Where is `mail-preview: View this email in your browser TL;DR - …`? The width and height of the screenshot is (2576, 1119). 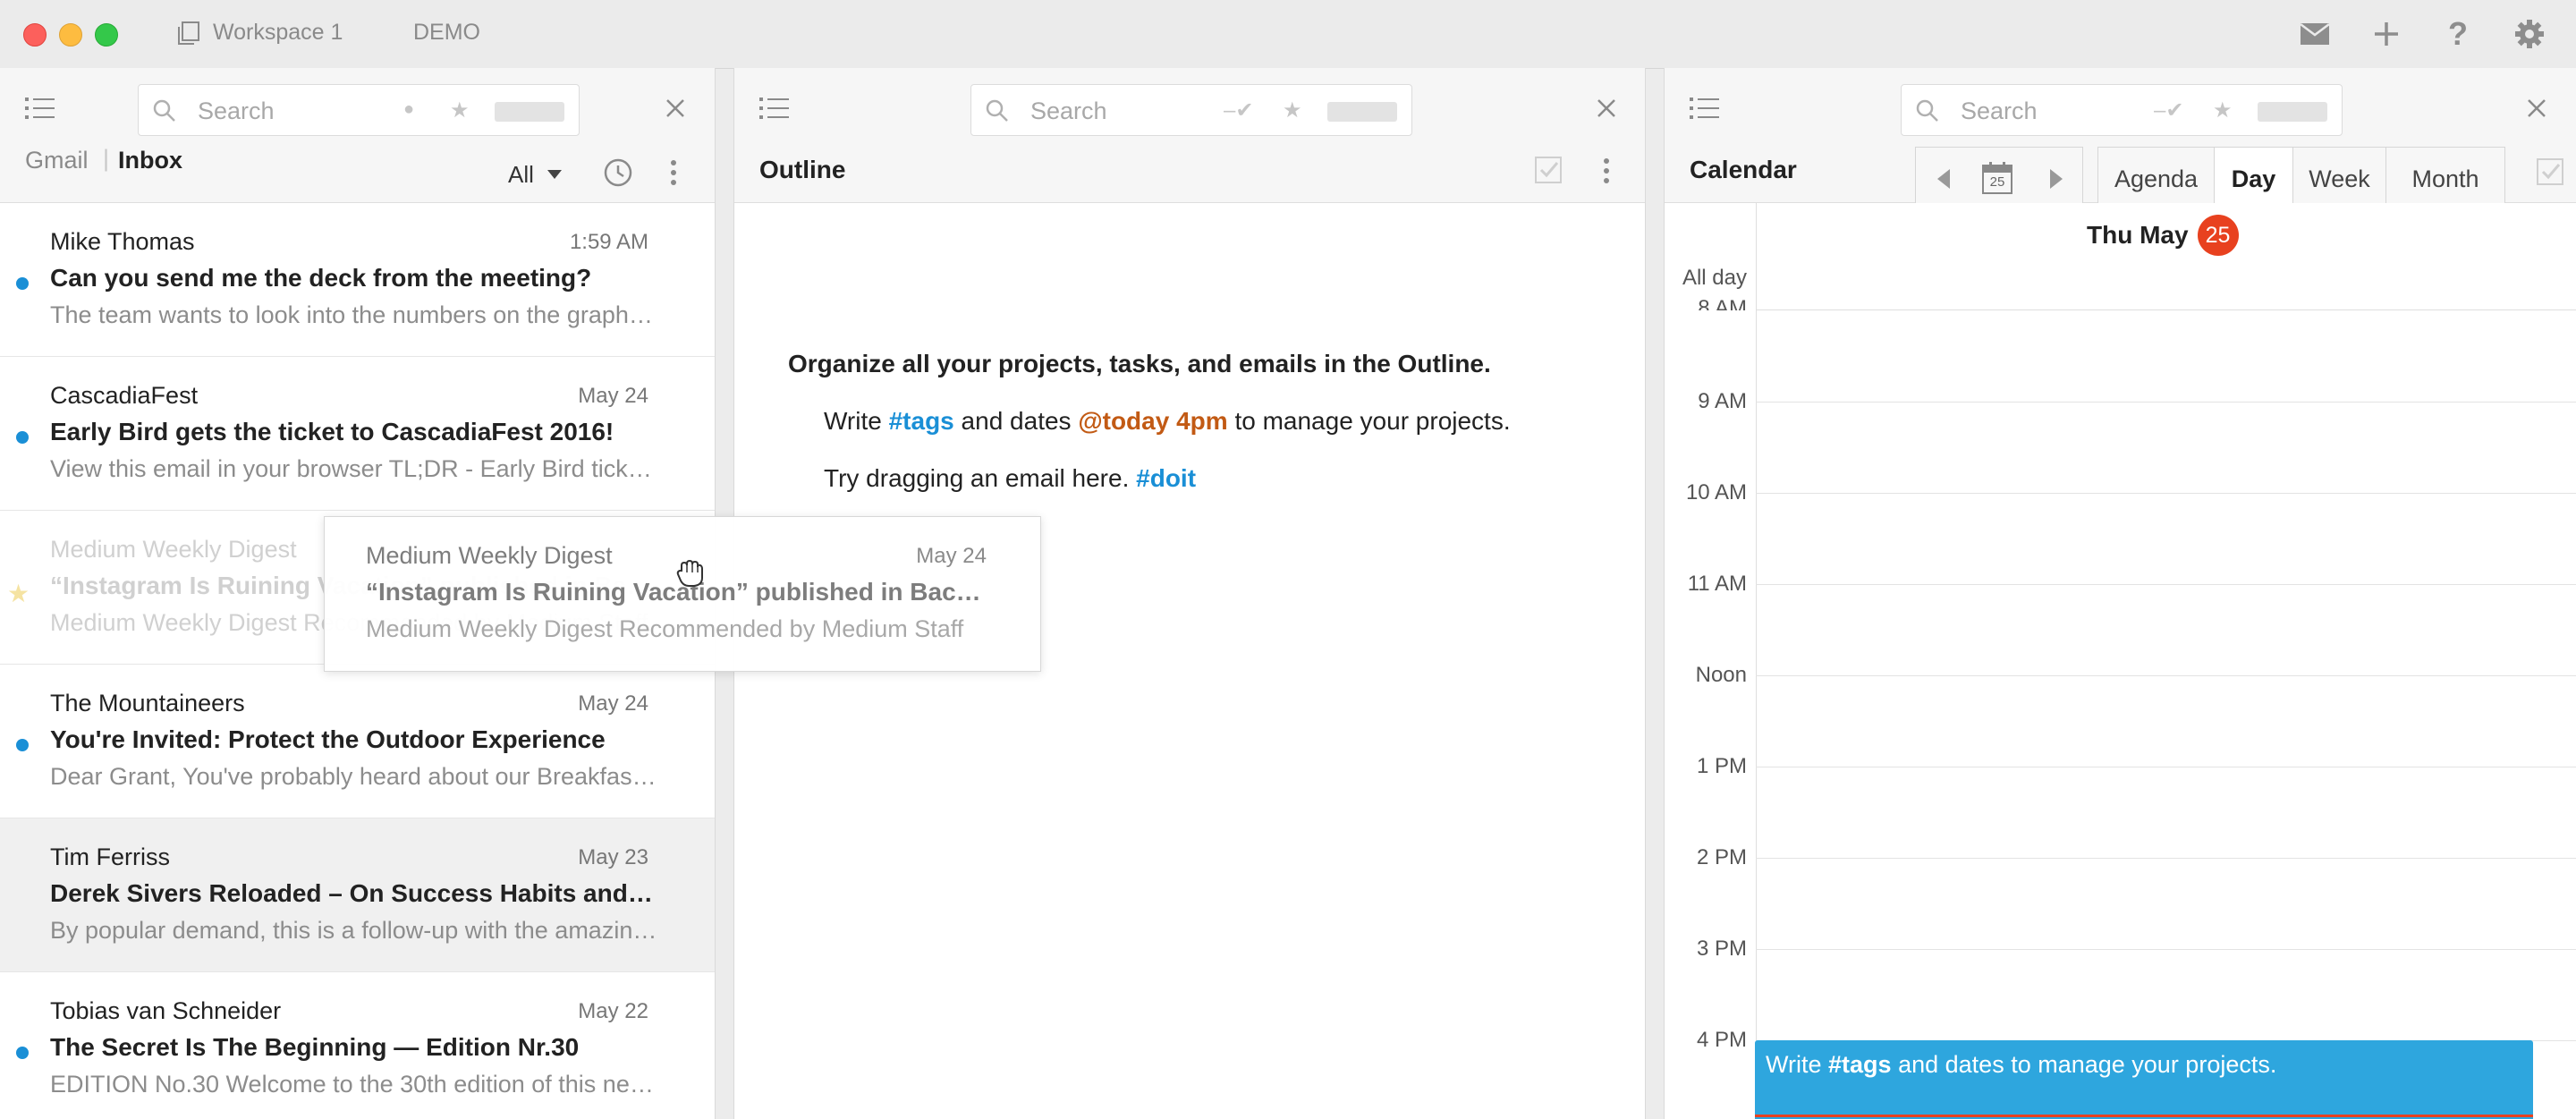 mail-preview: View this email in your browser TL;DR - … is located at coordinates (354, 469).